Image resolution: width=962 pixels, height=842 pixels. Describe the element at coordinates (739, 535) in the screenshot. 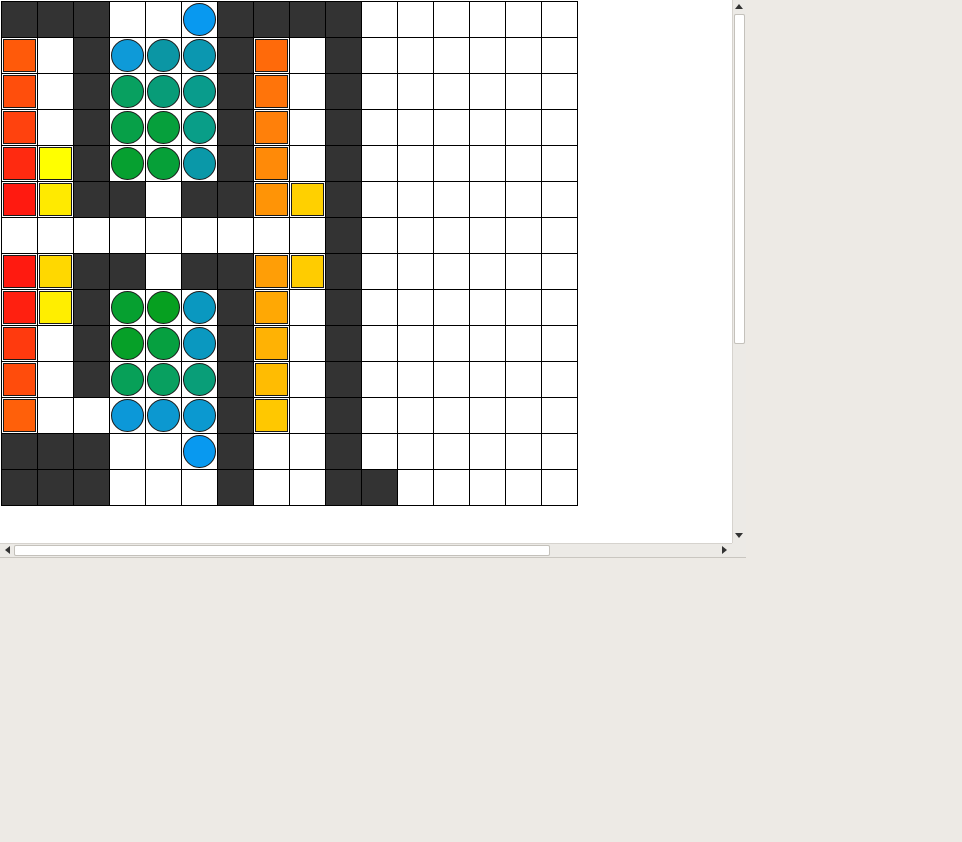

I see `scroll-down-arrow-icon` at that location.